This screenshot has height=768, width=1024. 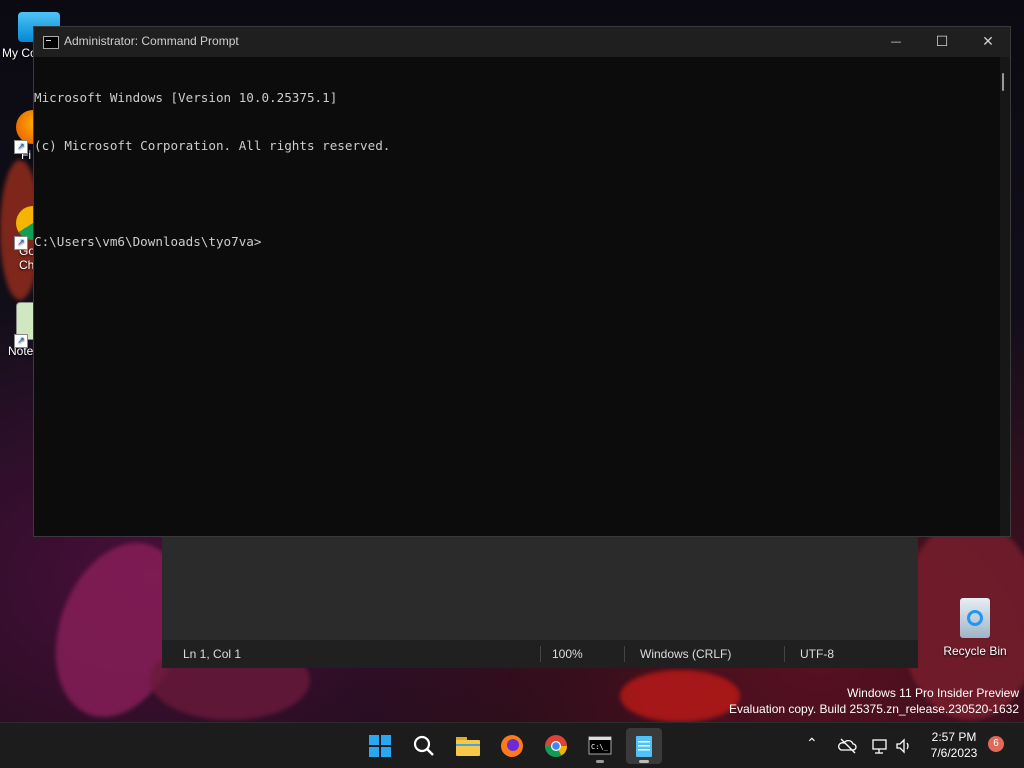 I want to click on search-button, so click(x=424, y=746).